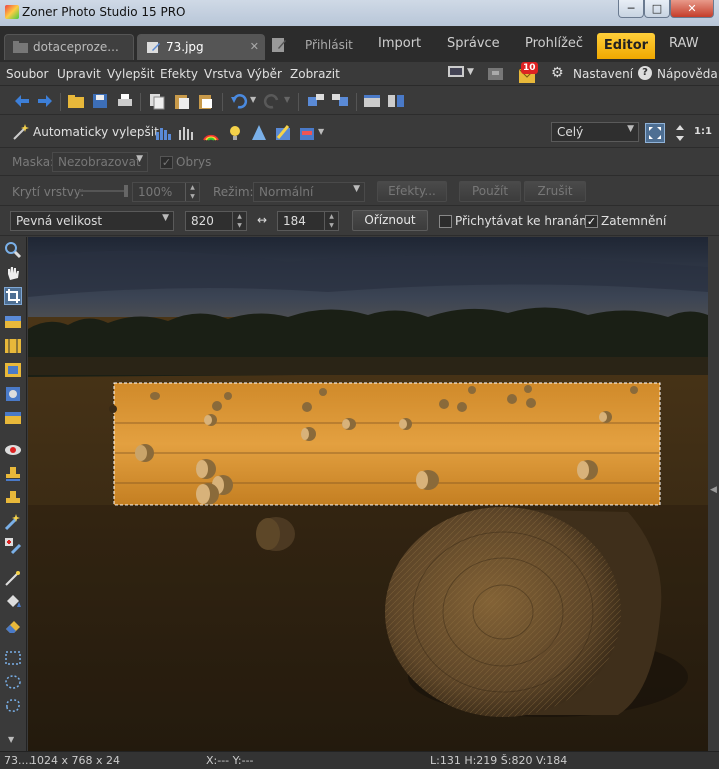 This screenshot has height=769, width=719. Describe the element at coordinates (308, 221) in the screenshot. I see `crop-height-input: 184 ▲ ▼` at that location.